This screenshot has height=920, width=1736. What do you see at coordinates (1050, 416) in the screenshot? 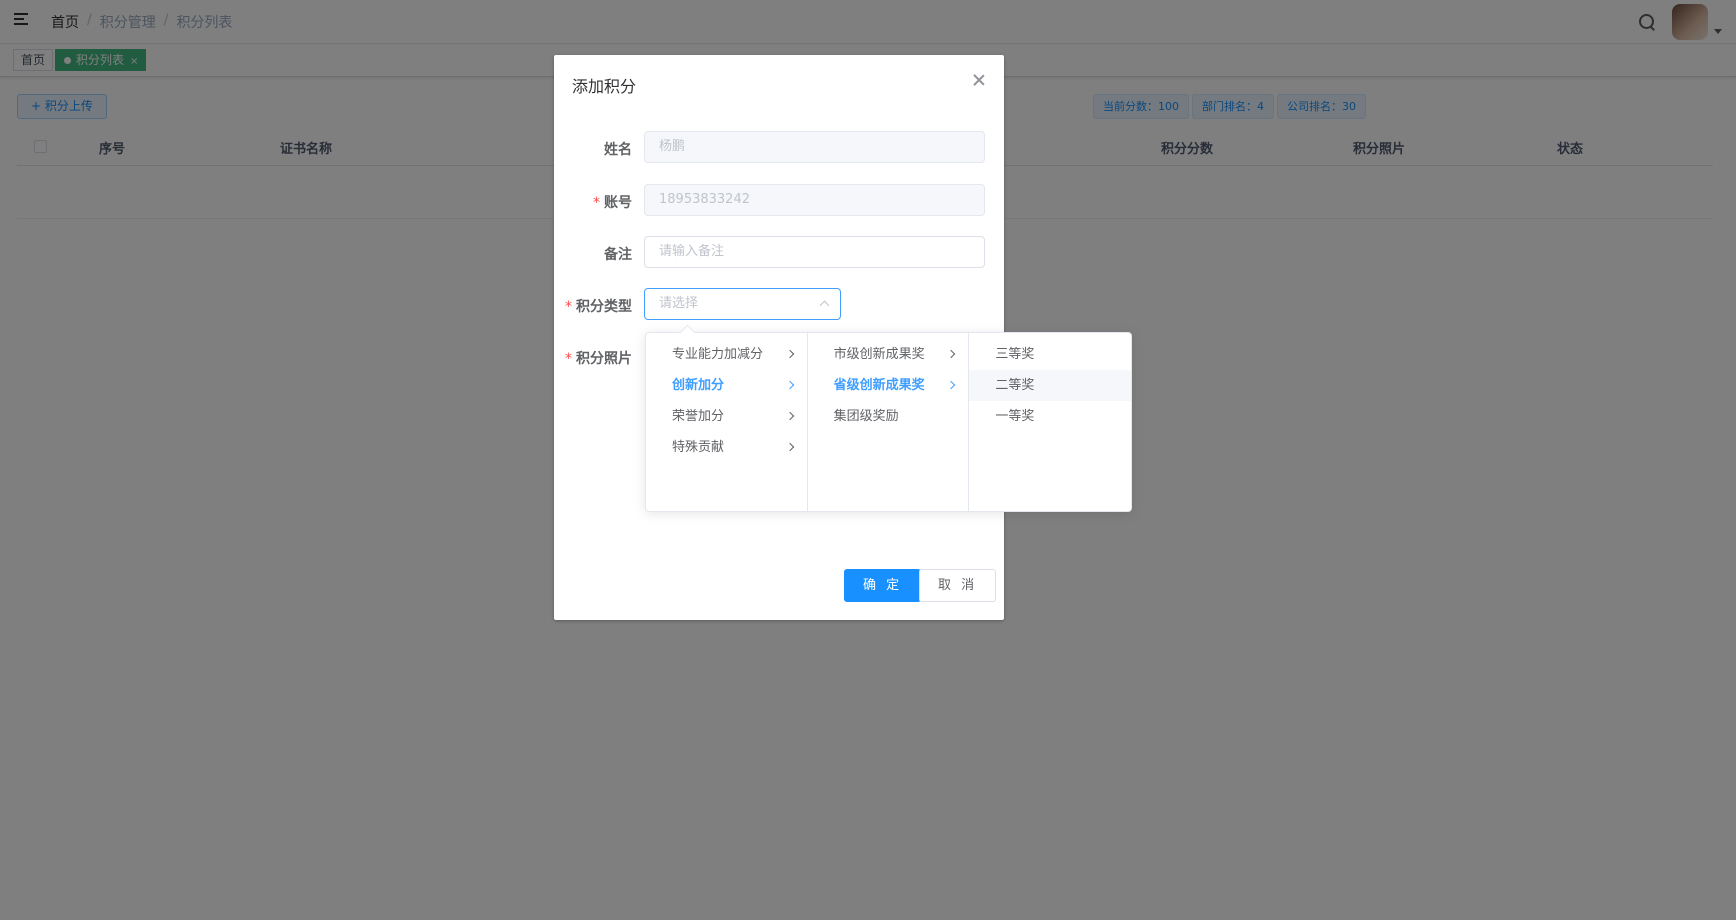
I see `cascader-option: 一等奖` at bounding box center [1050, 416].